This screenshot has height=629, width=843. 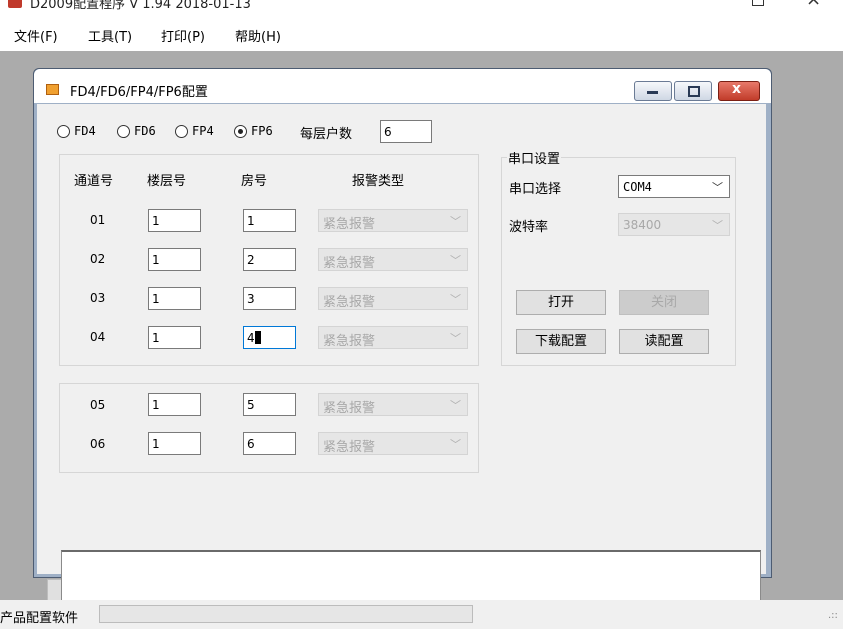 I want to click on serial-group-title: 串口设置, so click(x=534, y=157).